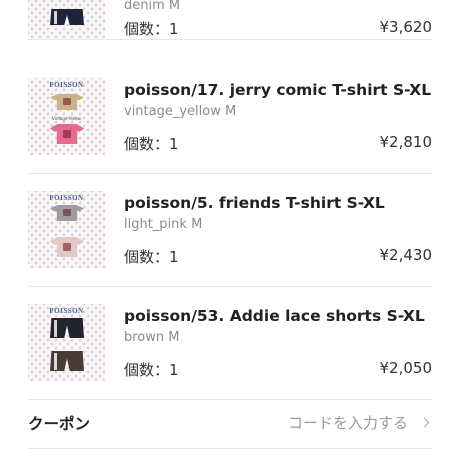 The width and height of the screenshot is (460, 460). I want to click on cart-item: denim M 個数：1 ¥3,620, so click(230, 20).